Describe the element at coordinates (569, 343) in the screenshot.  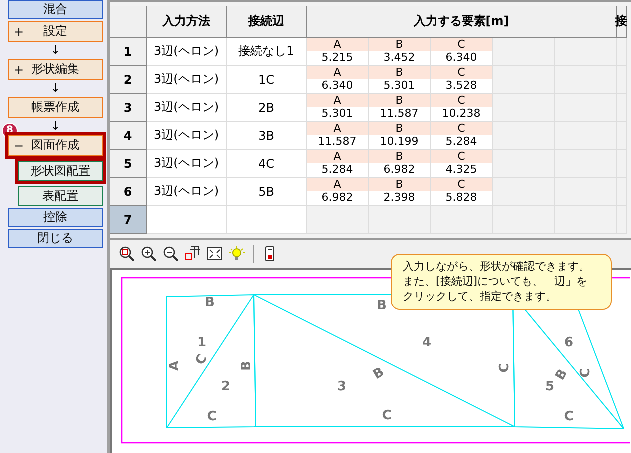
I see `edge-label: 6` at that location.